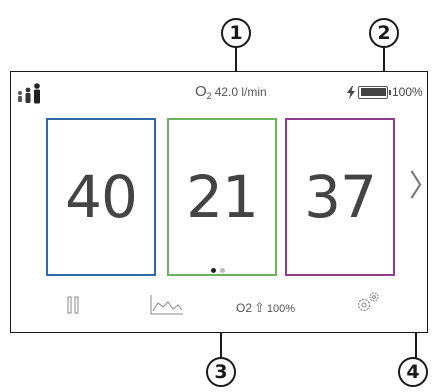  I want to click on callout-2: 2, so click(384, 33).